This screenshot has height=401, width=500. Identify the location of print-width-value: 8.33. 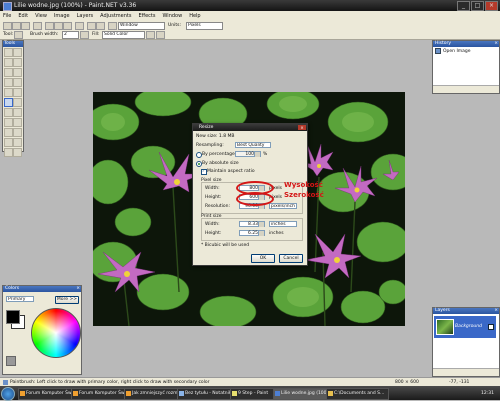
(252, 224).